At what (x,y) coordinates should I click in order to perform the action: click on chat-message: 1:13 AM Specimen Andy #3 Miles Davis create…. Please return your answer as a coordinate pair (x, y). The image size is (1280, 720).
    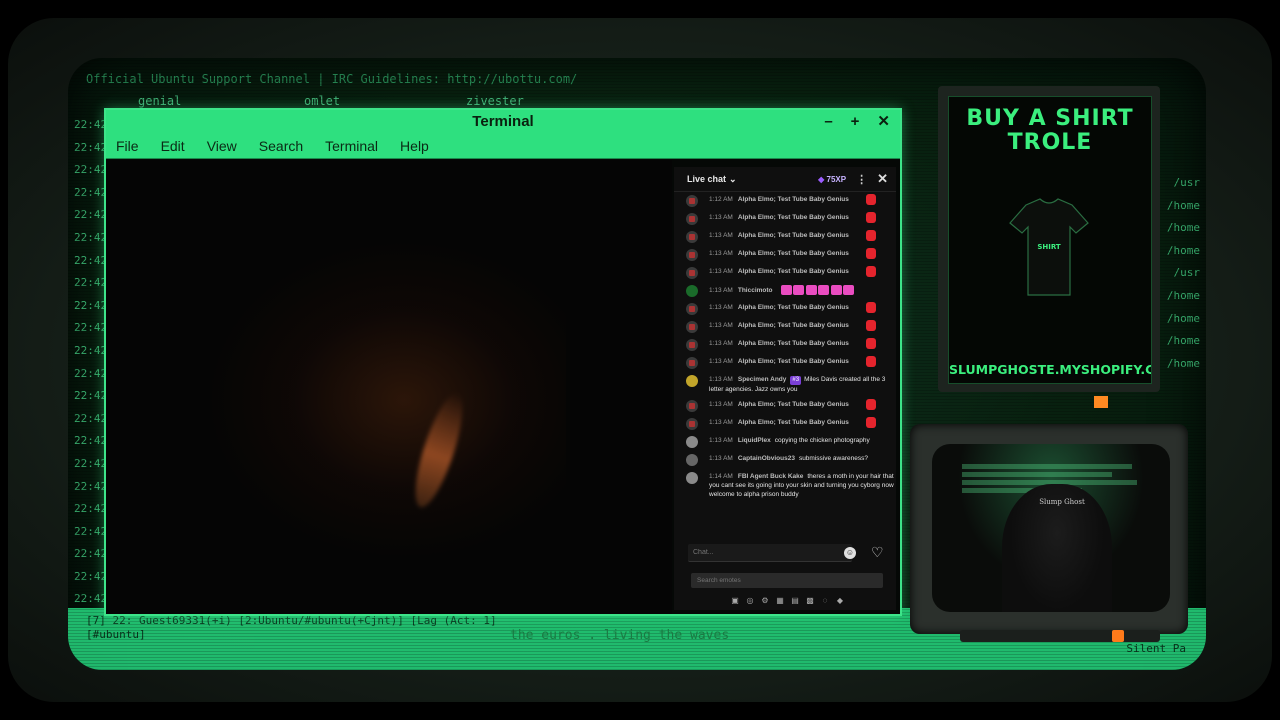
    Looking at the image, I should click on (785, 384).